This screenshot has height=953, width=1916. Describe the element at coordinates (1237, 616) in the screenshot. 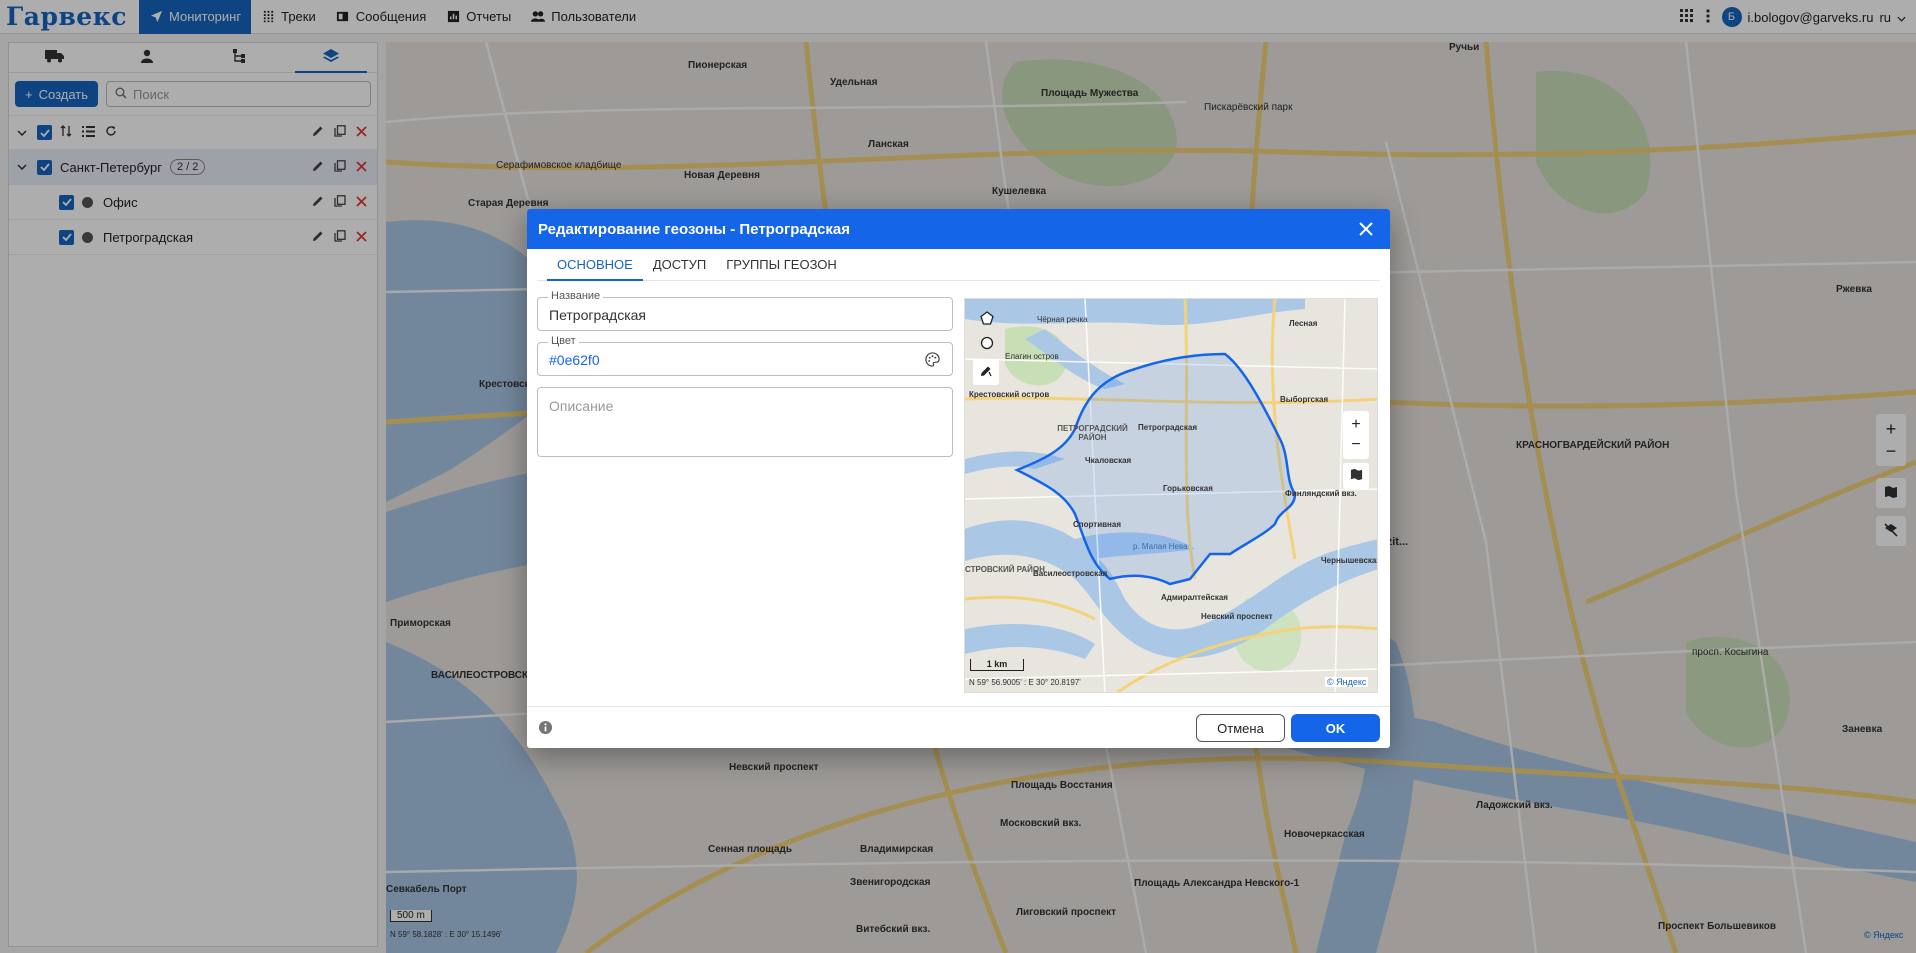

I see `map-label: Невский проспект` at that location.